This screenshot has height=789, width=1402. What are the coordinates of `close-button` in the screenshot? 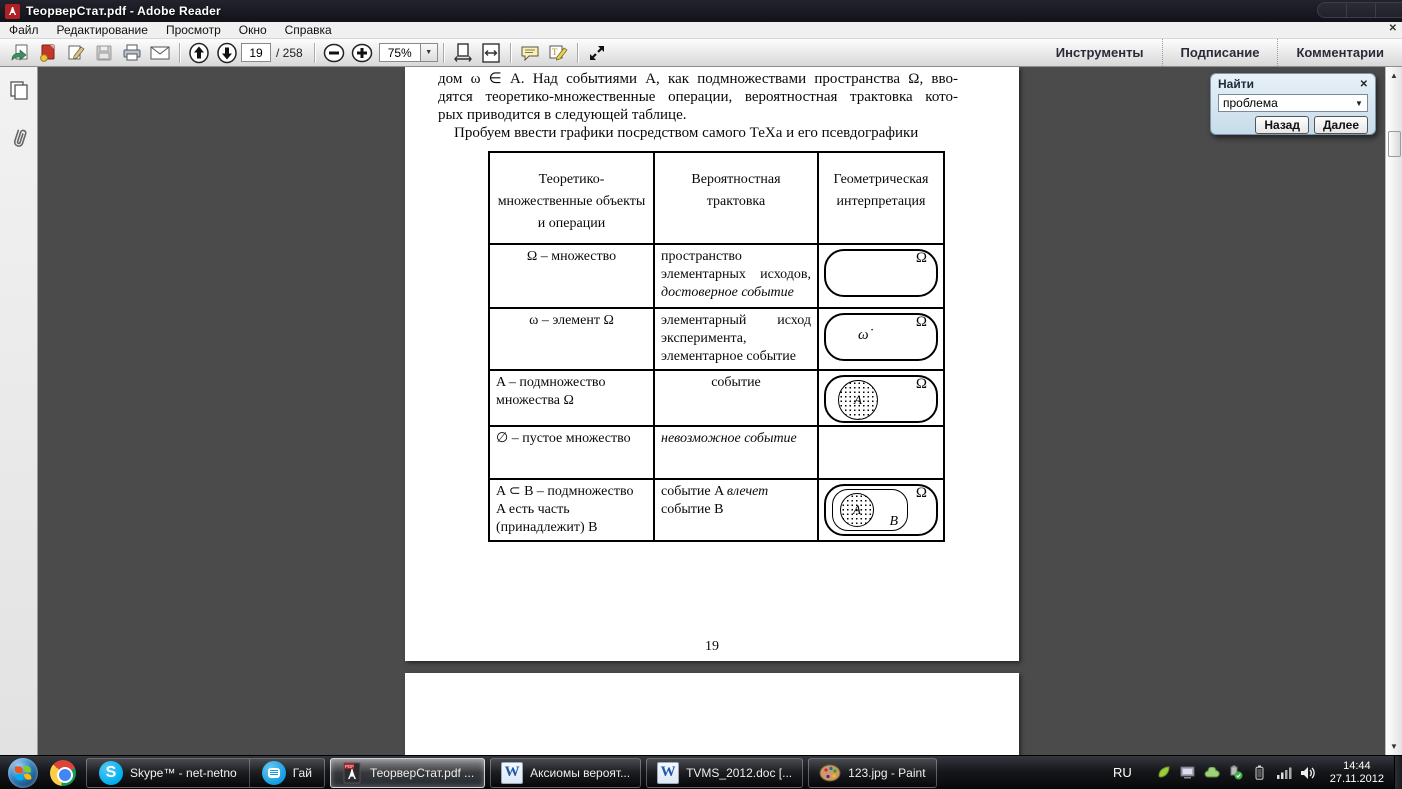 It's located at (1389, 10).